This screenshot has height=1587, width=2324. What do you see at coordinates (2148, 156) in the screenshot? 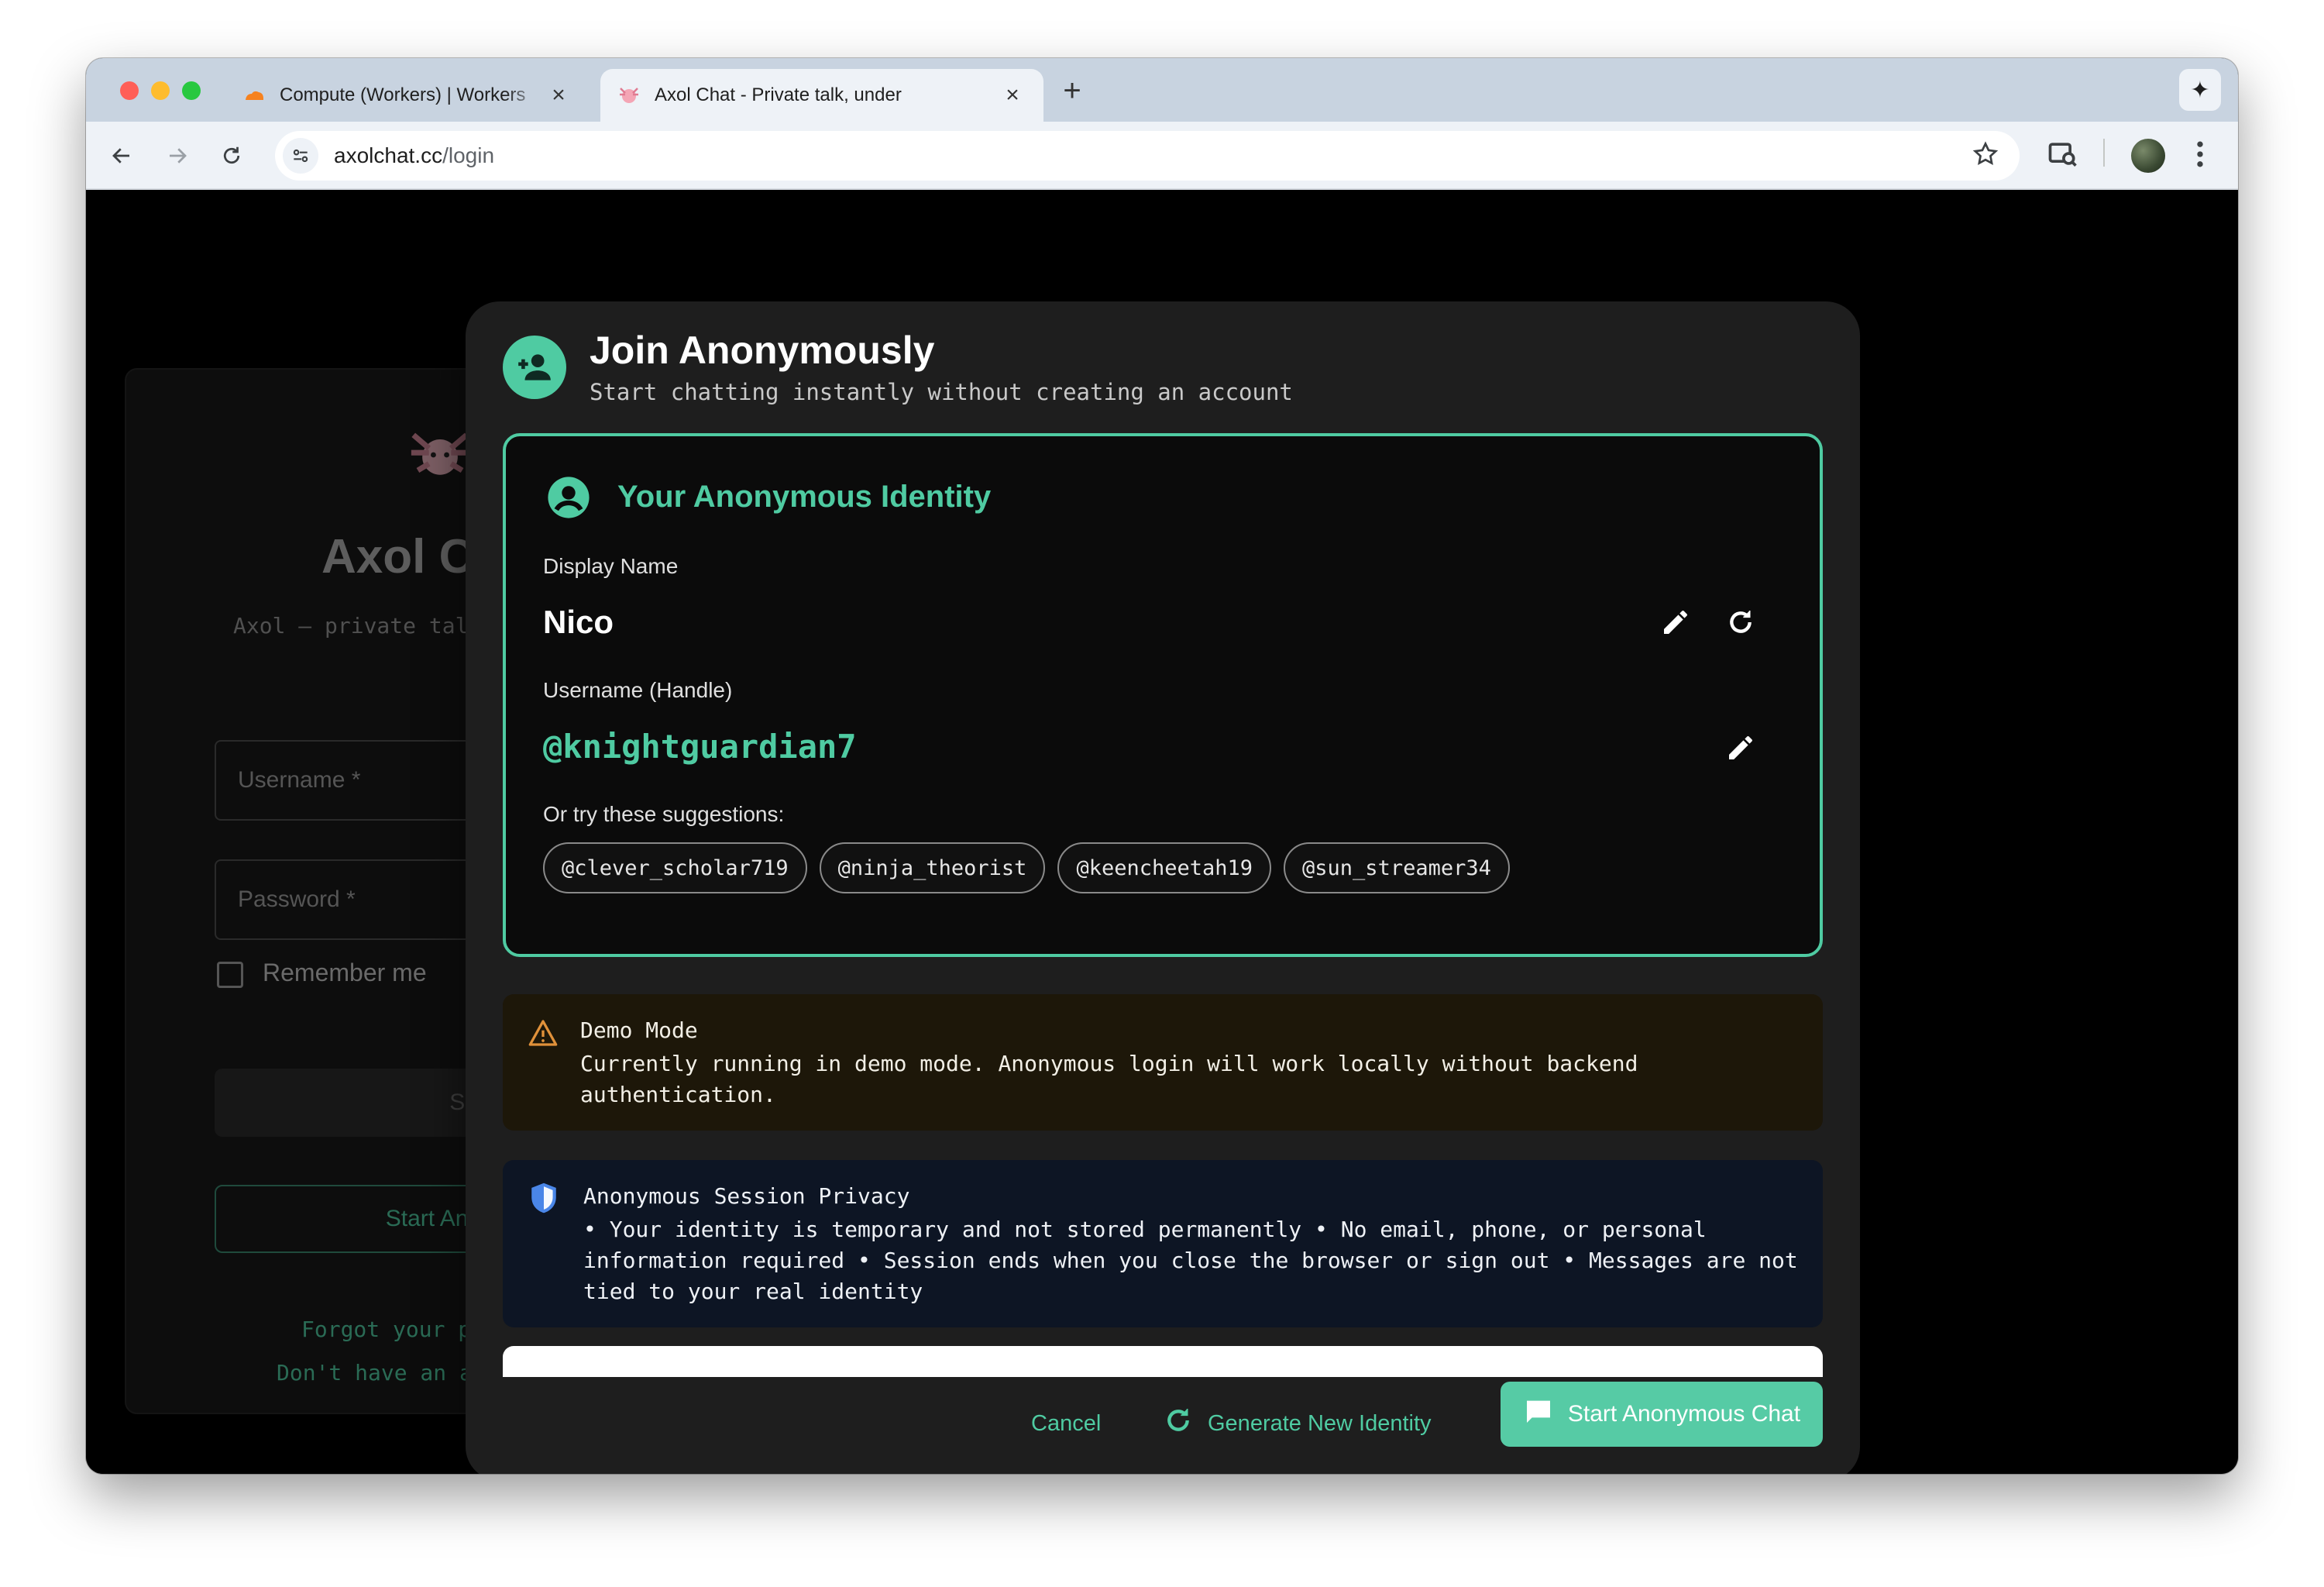
I see `profile-avatar` at bounding box center [2148, 156].